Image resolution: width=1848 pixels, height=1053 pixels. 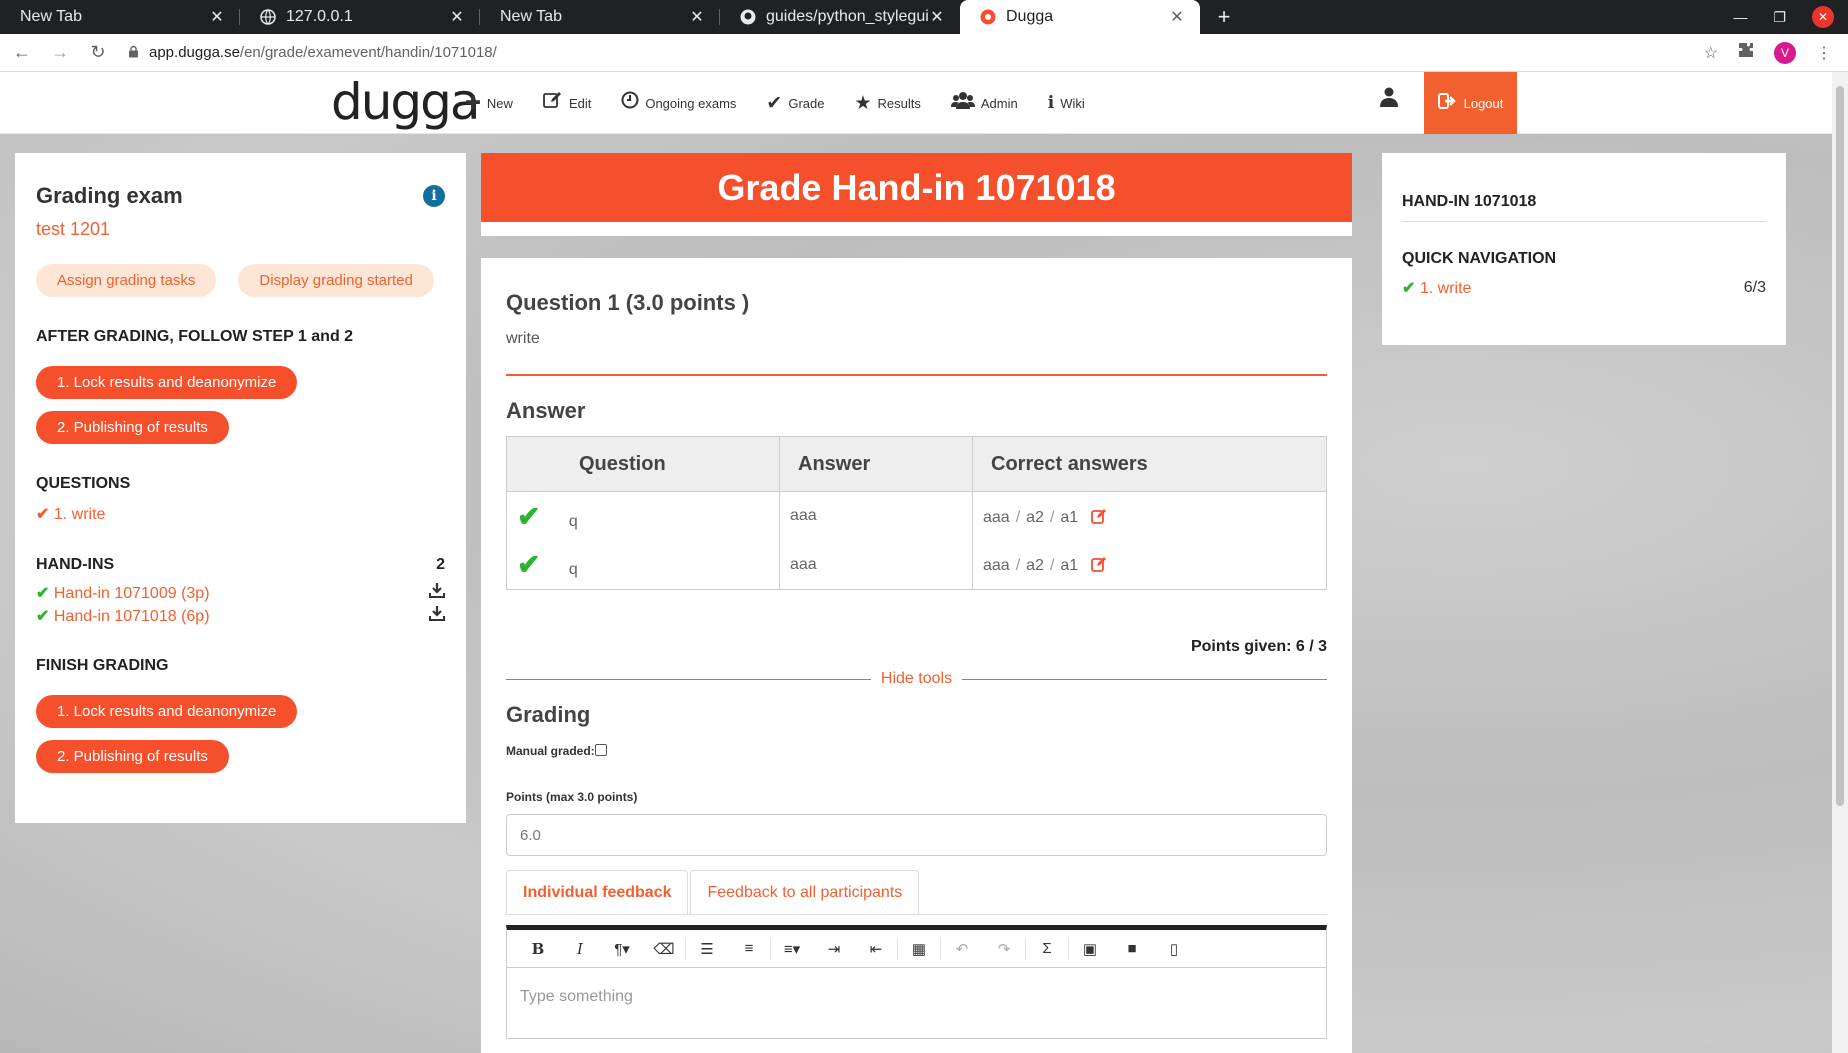 What do you see at coordinates (622, 949) in the screenshot?
I see `paragraph-icon: ¶▾` at bounding box center [622, 949].